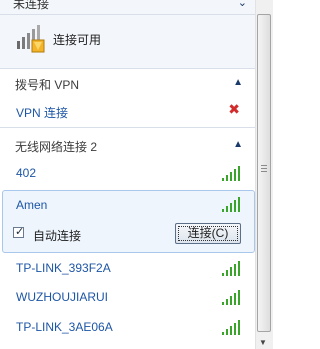 This screenshot has height=349, width=320. I want to click on vertical-scrollbar: ▼, so click(264, 174).